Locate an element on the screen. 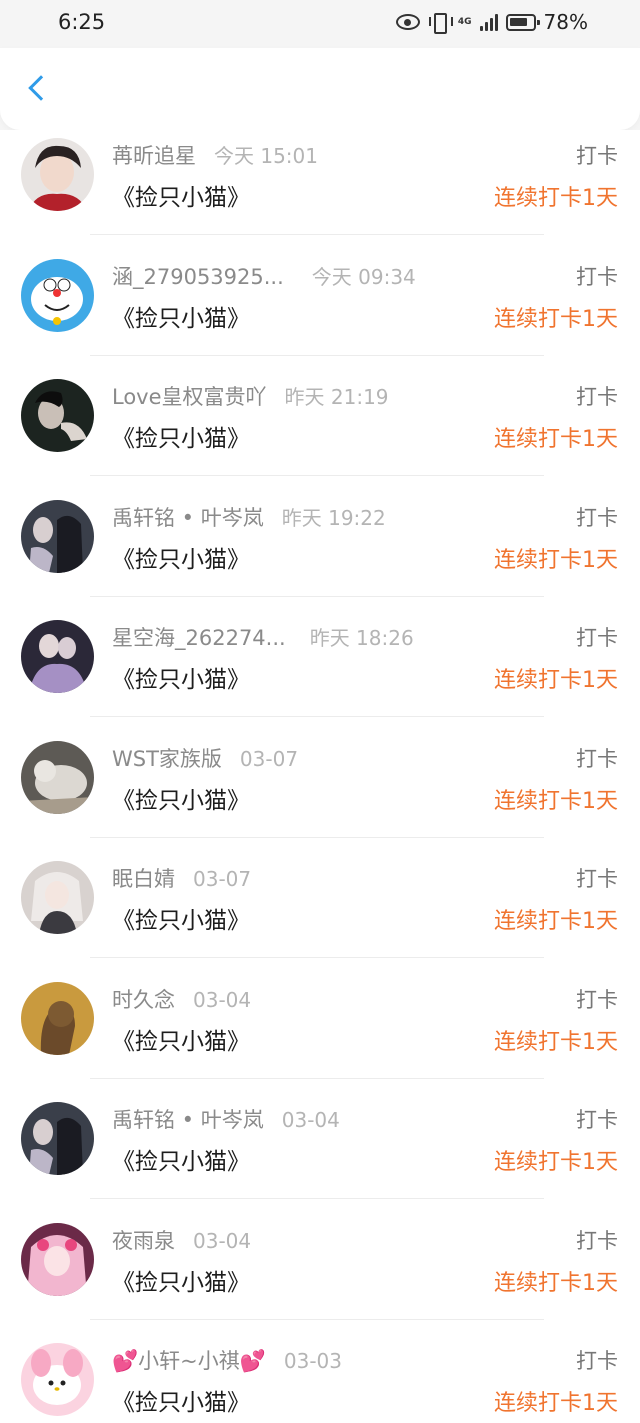 This screenshot has height=1423, width=640. list-item: WST家族版 03-07 打卡 《捡只小猫》 连续打卡1天 is located at coordinates (320, 793).